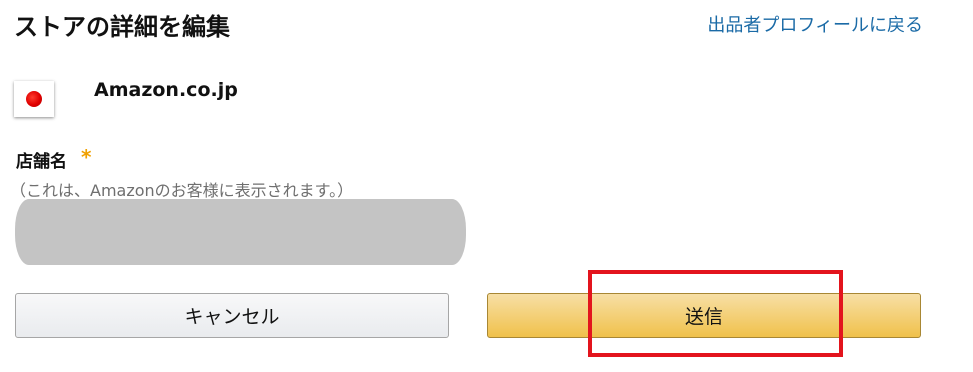 The width and height of the screenshot is (973, 372). I want to click on store-name-input-redacted, so click(240, 232).